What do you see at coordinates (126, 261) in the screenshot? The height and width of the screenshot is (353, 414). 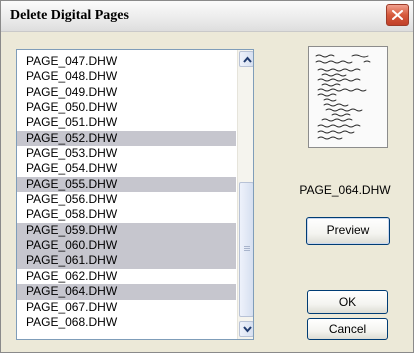 I see `list-item: PAGE_061.DHW` at bounding box center [126, 261].